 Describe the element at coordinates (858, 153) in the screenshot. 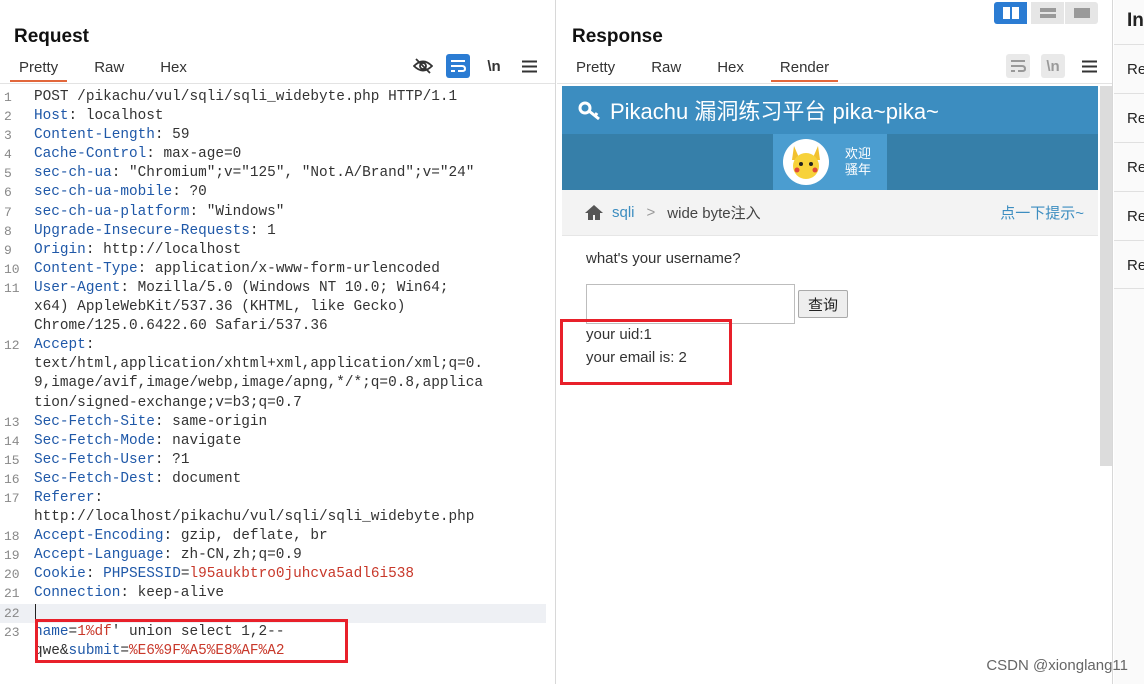

I see `welcome-line-1: 欢迎` at that location.